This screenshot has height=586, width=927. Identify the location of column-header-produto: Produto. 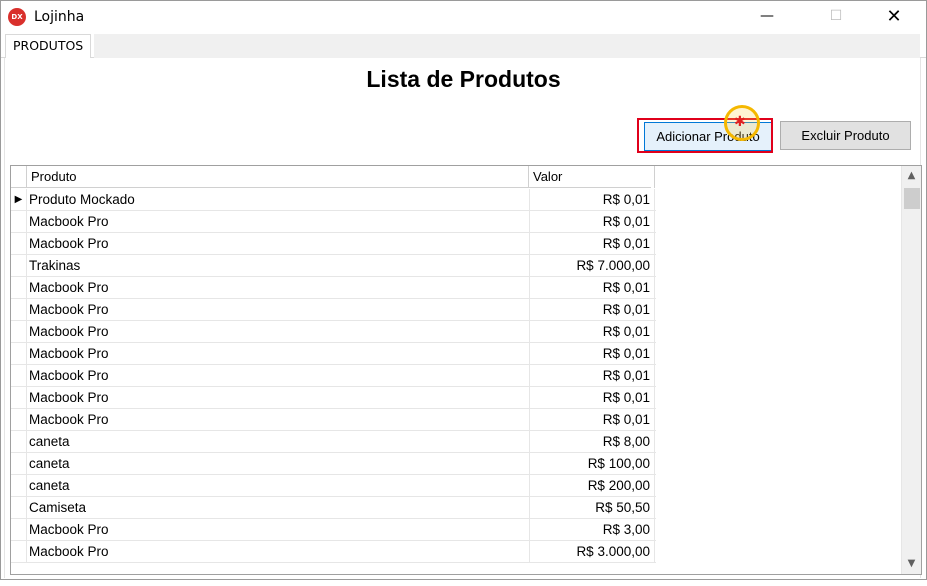
(278, 177).